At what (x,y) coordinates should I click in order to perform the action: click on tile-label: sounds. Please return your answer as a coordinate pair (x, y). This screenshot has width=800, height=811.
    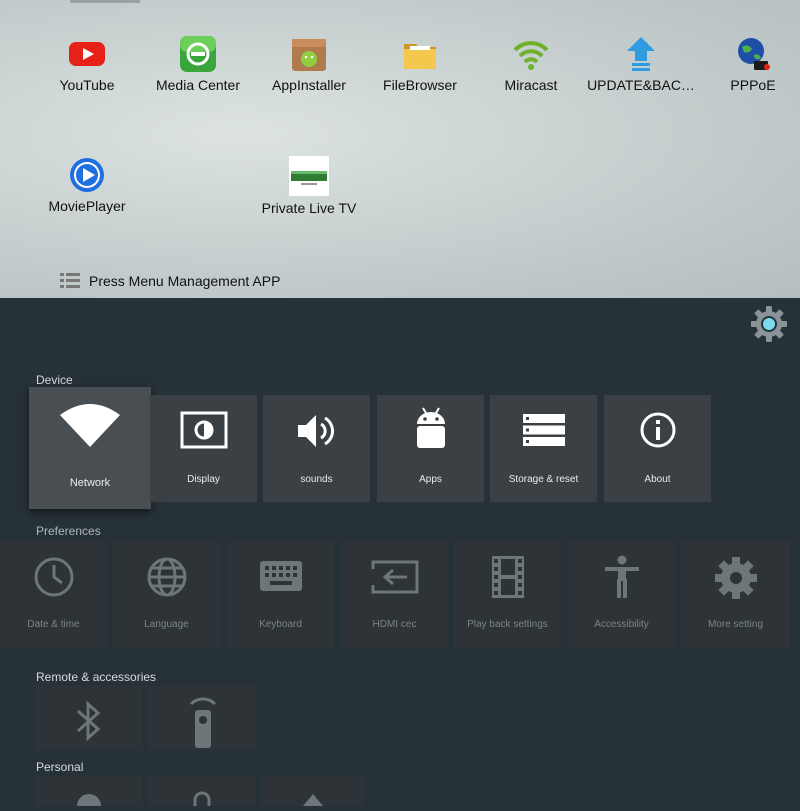
    Looking at the image, I should click on (316, 479).